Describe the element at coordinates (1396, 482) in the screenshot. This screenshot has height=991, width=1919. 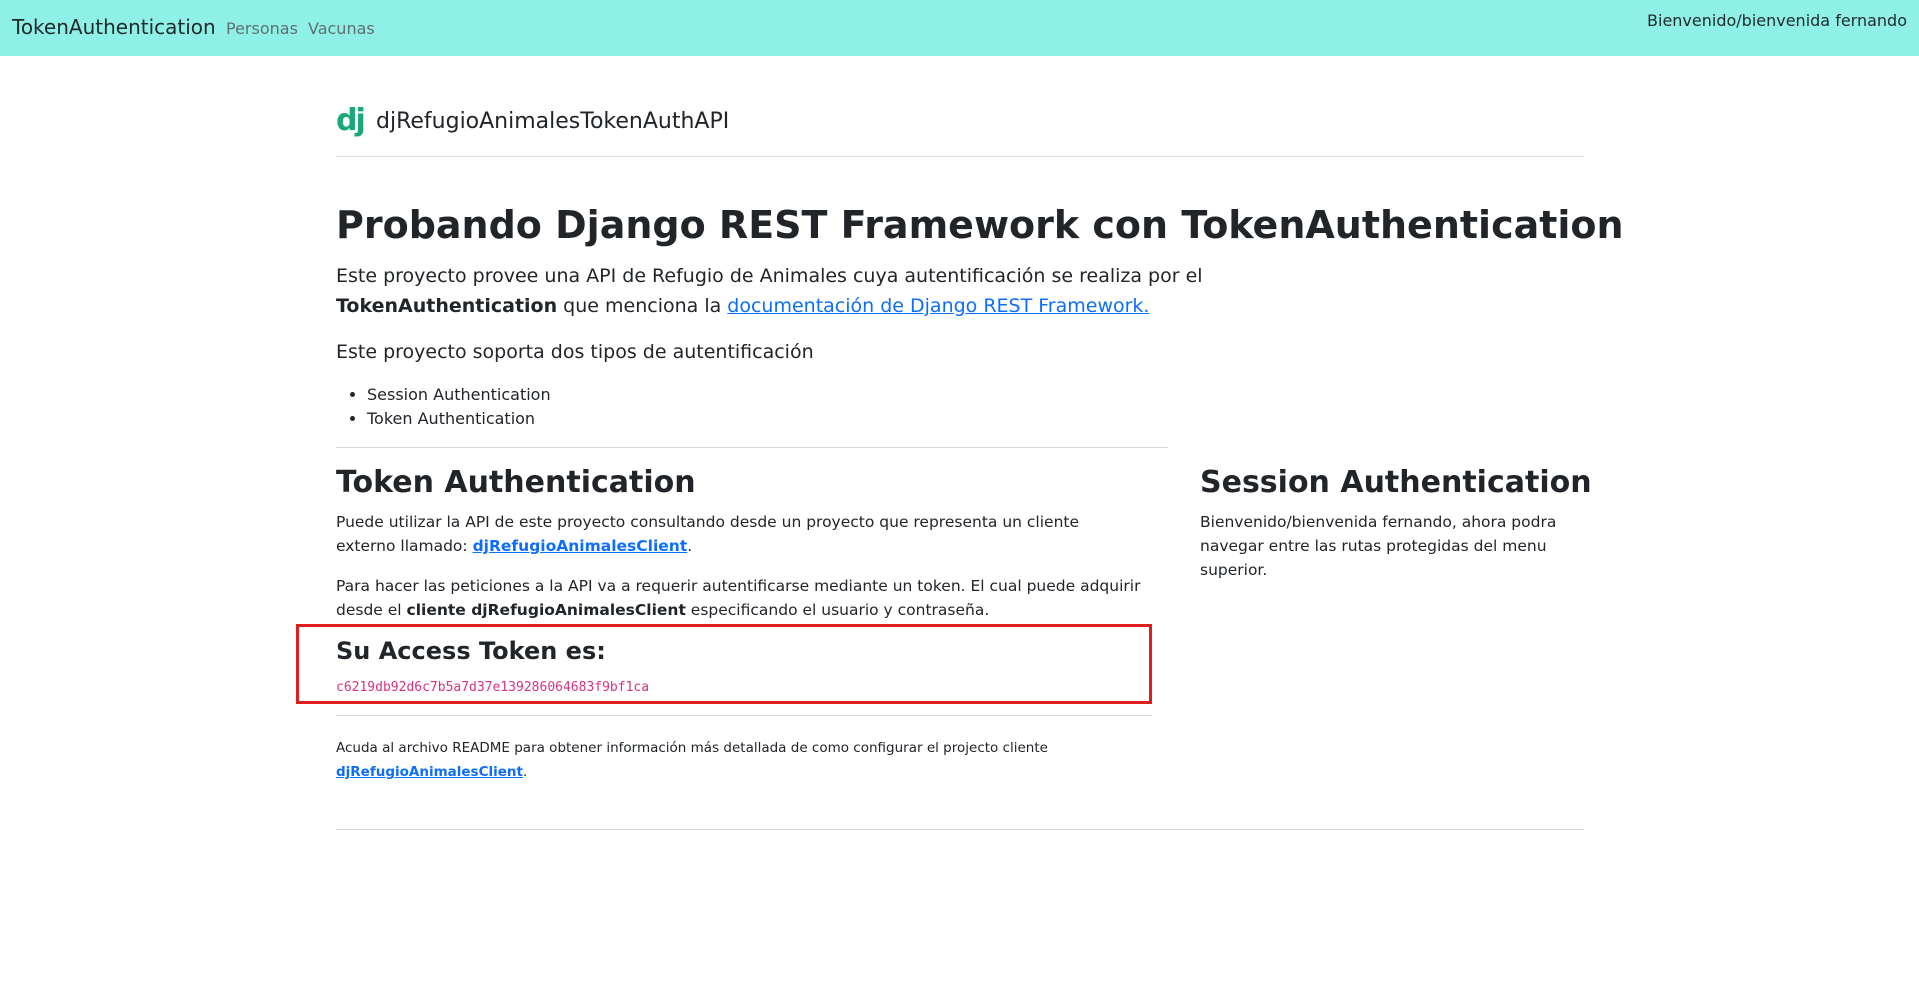
I see `session-auth-heading: Session Authentication` at that location.